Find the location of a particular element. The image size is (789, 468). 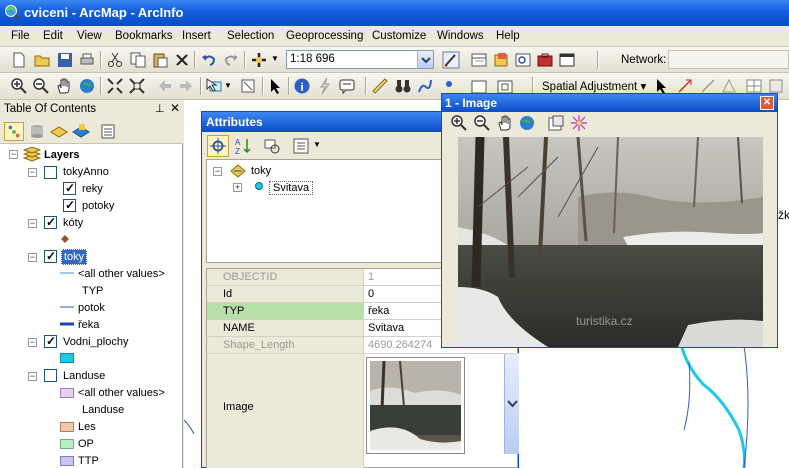

catalog-icon is located at coordinates (501, 60).